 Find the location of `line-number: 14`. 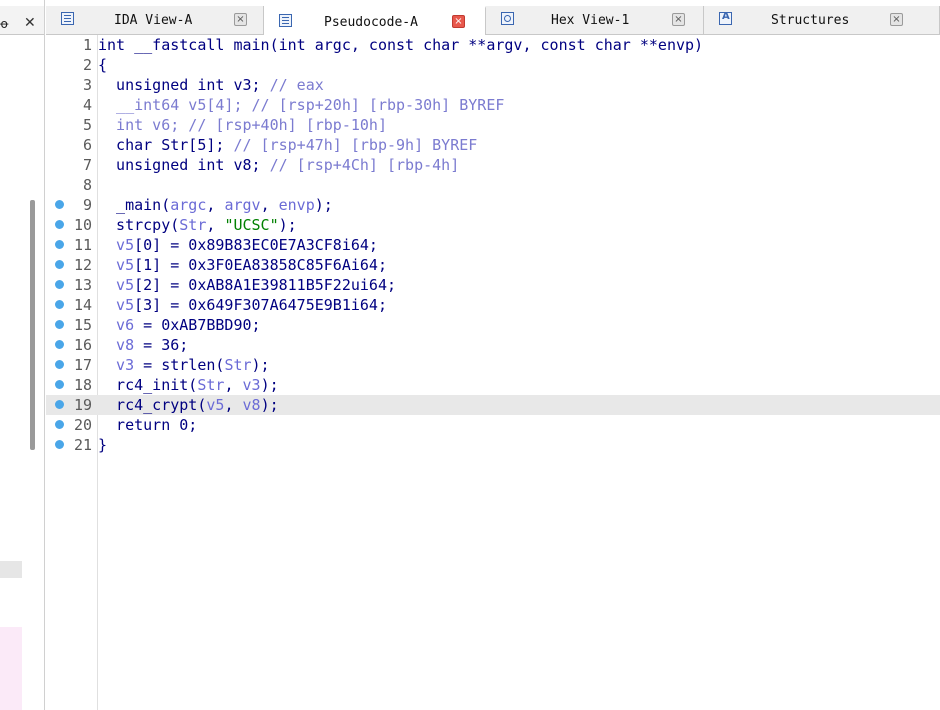

line-number: 14 is located at coordinates (82, 305).